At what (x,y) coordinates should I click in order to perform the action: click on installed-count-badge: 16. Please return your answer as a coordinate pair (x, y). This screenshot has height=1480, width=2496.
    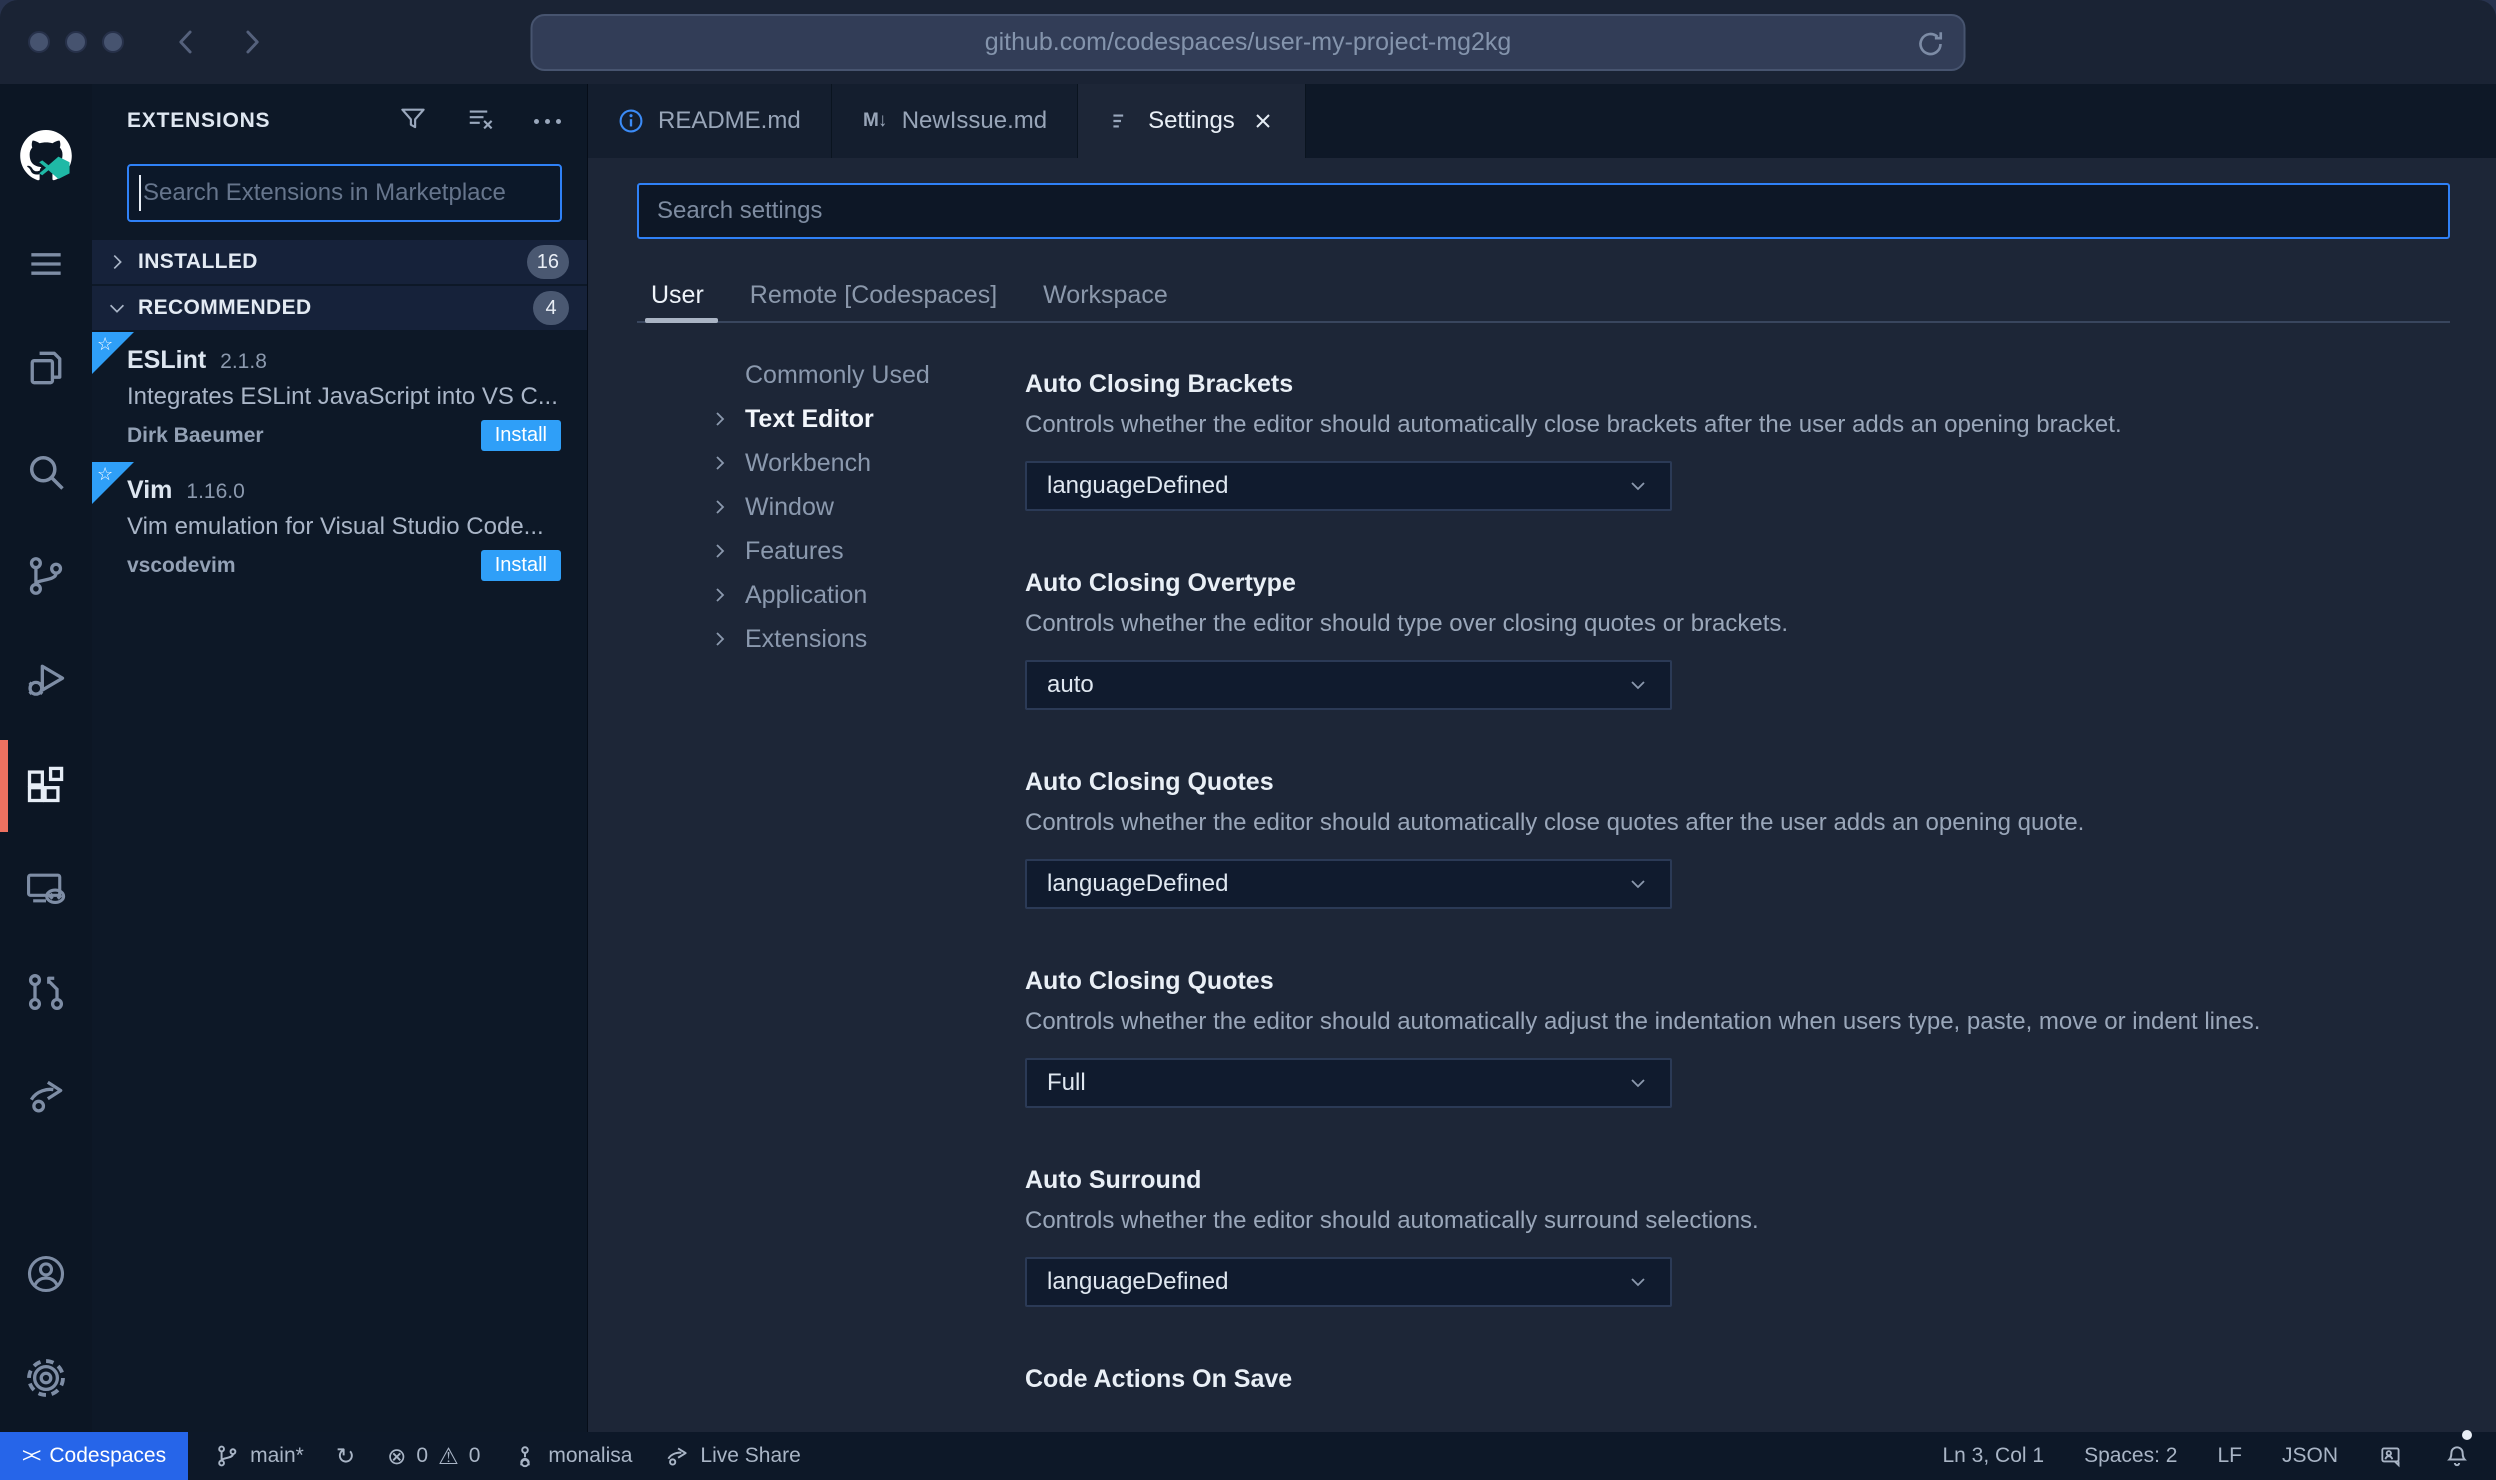
    Looking at the image, I should click on (547, 262).